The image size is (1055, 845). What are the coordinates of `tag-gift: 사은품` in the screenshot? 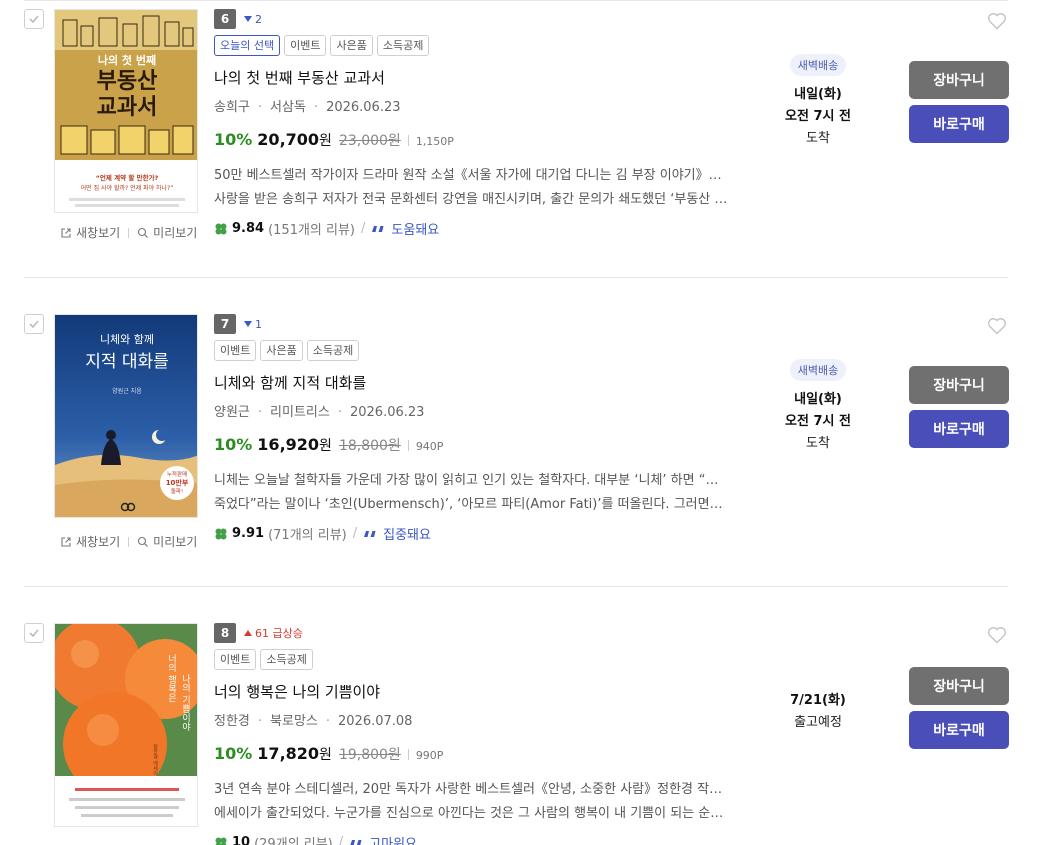 It's located at (351, 45).